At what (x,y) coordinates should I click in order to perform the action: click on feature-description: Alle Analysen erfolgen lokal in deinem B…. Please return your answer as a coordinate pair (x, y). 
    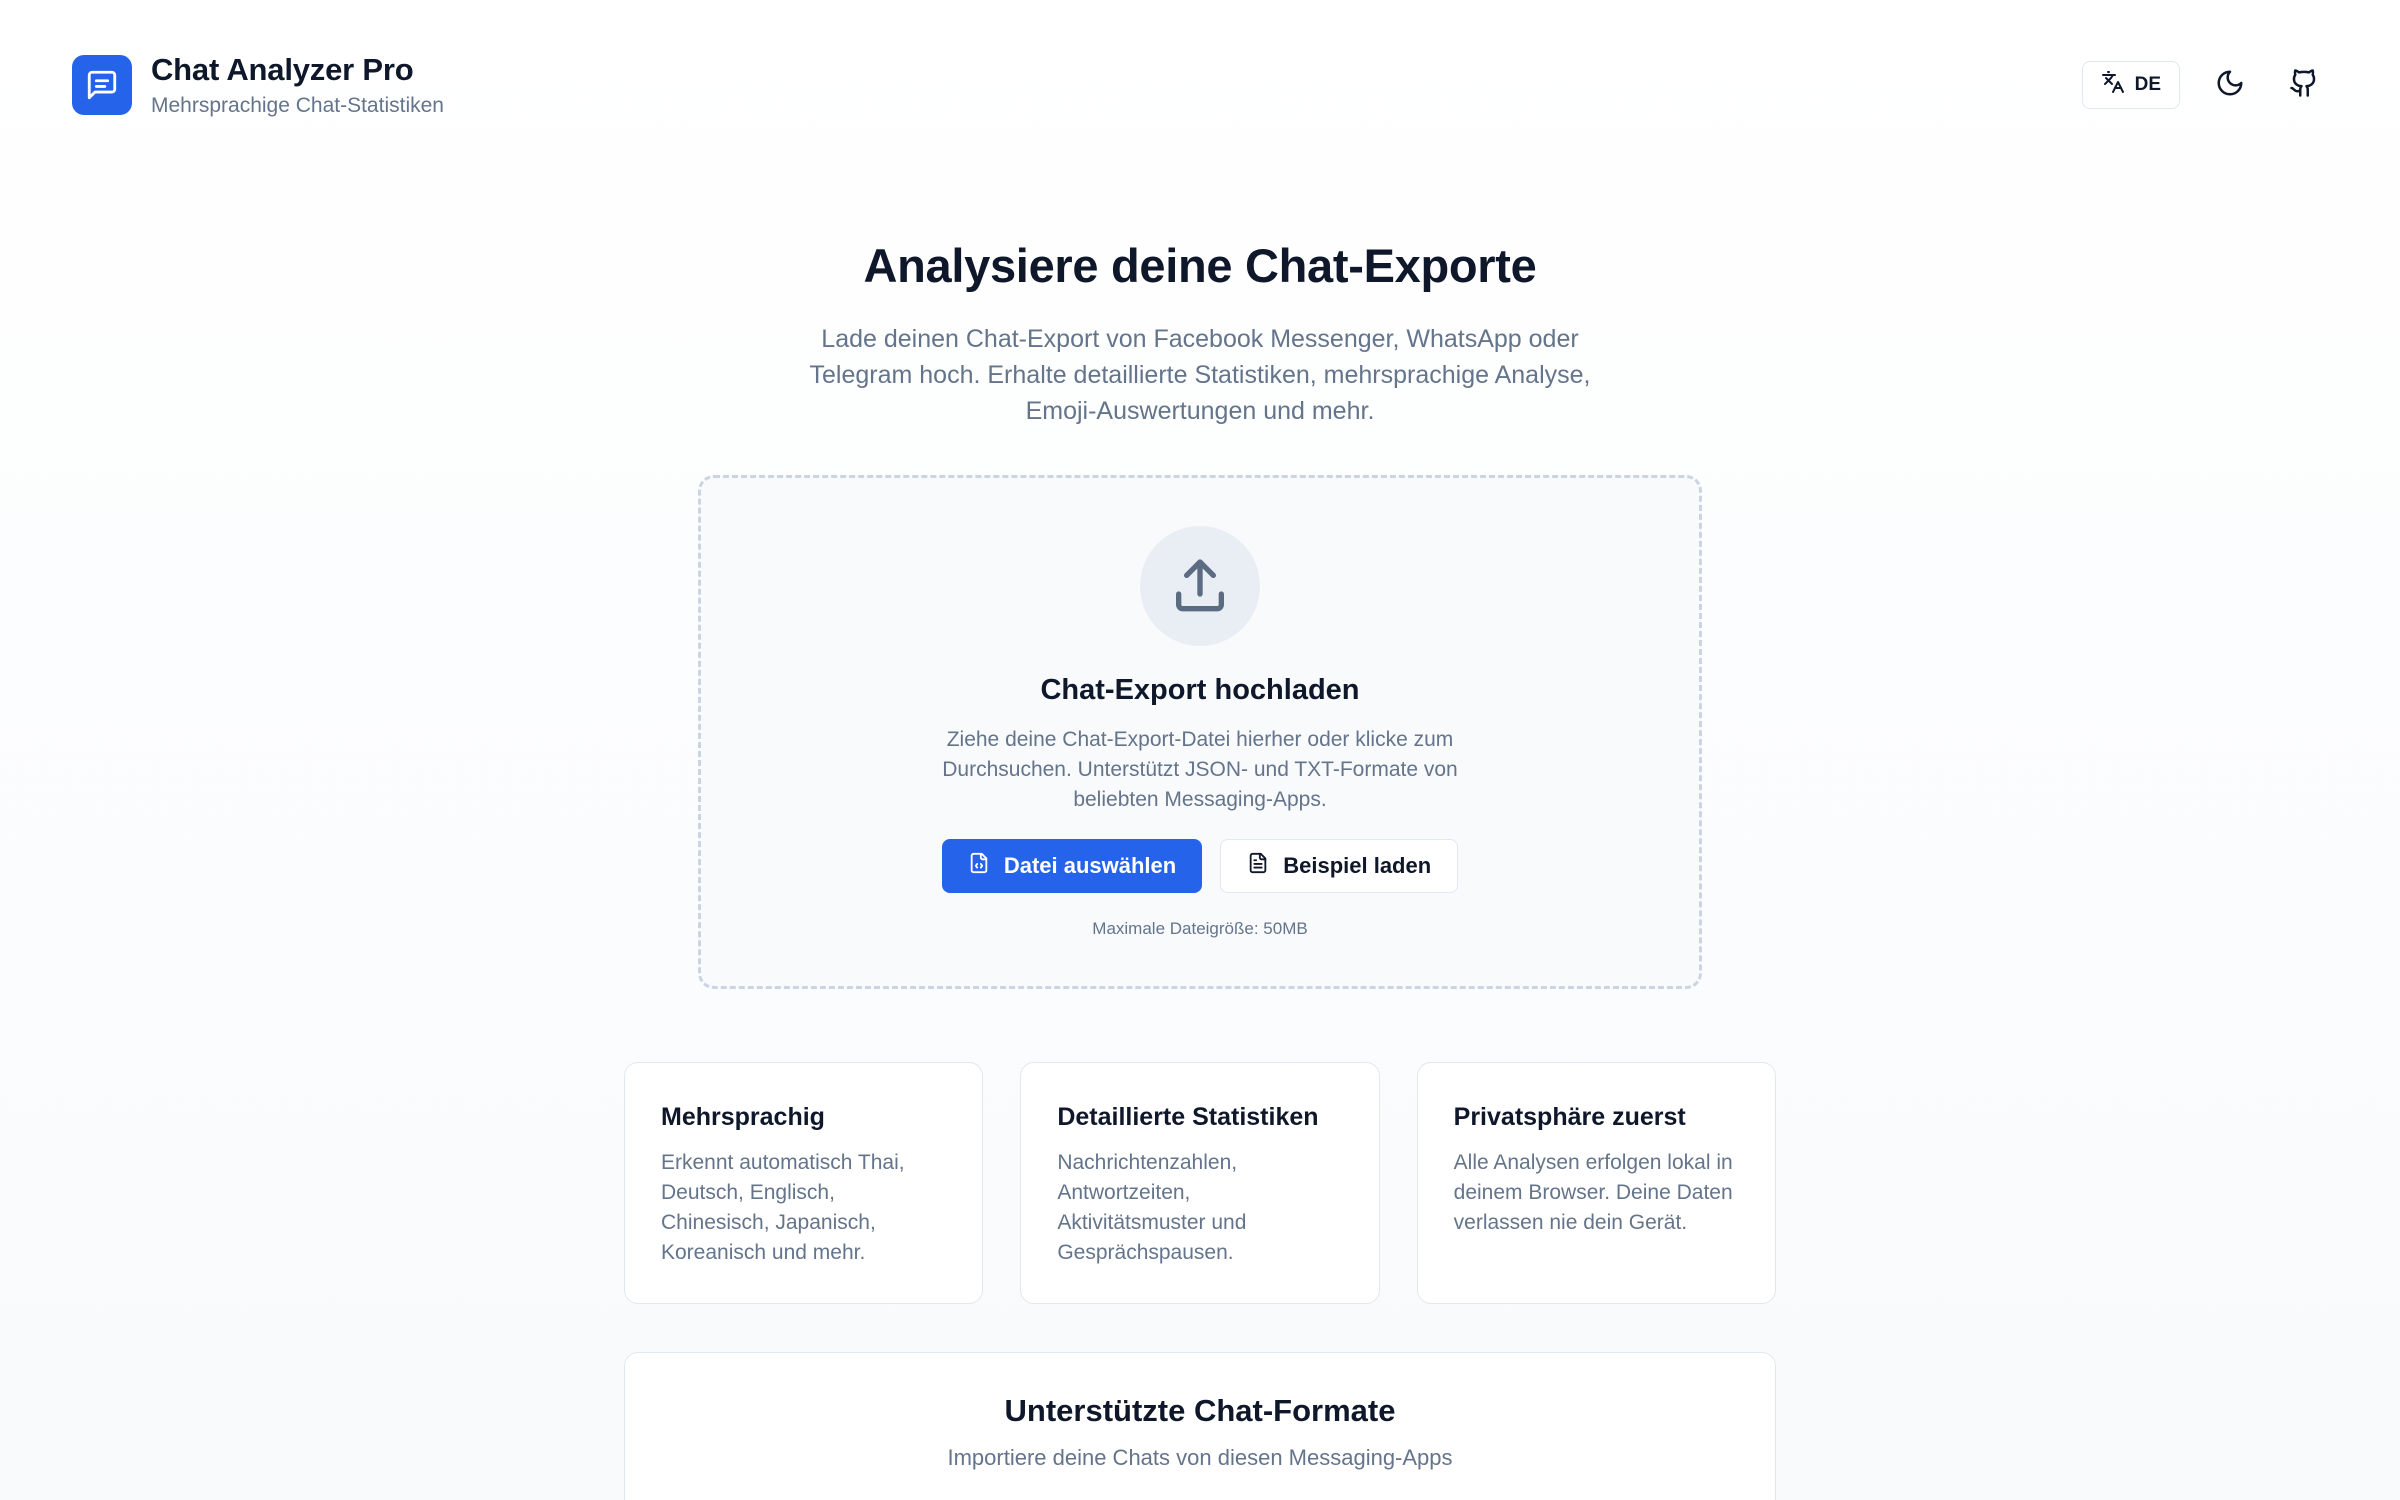
    Looking at the image, I should click on (1593, 1192).